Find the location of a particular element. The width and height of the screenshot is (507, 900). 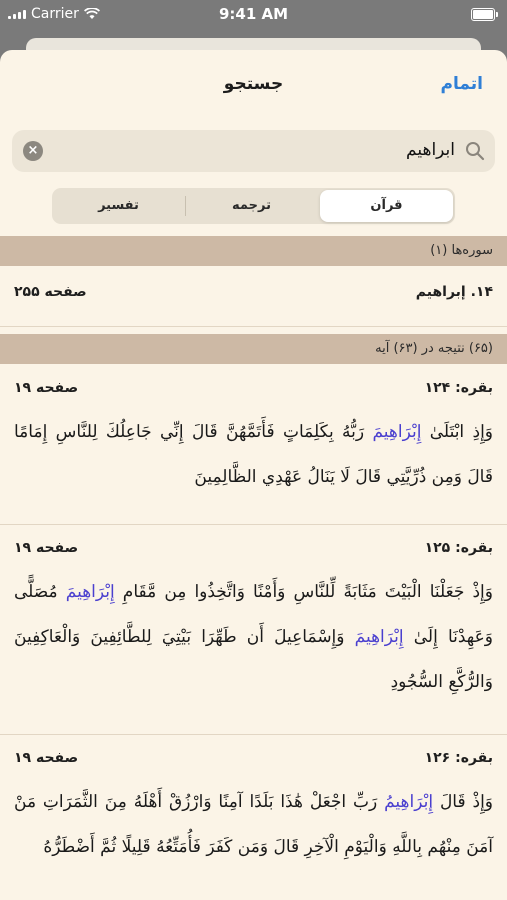

verse-text-part: وَإِذِ ابْتَلَىٰ is located at coordinates (457, 432).